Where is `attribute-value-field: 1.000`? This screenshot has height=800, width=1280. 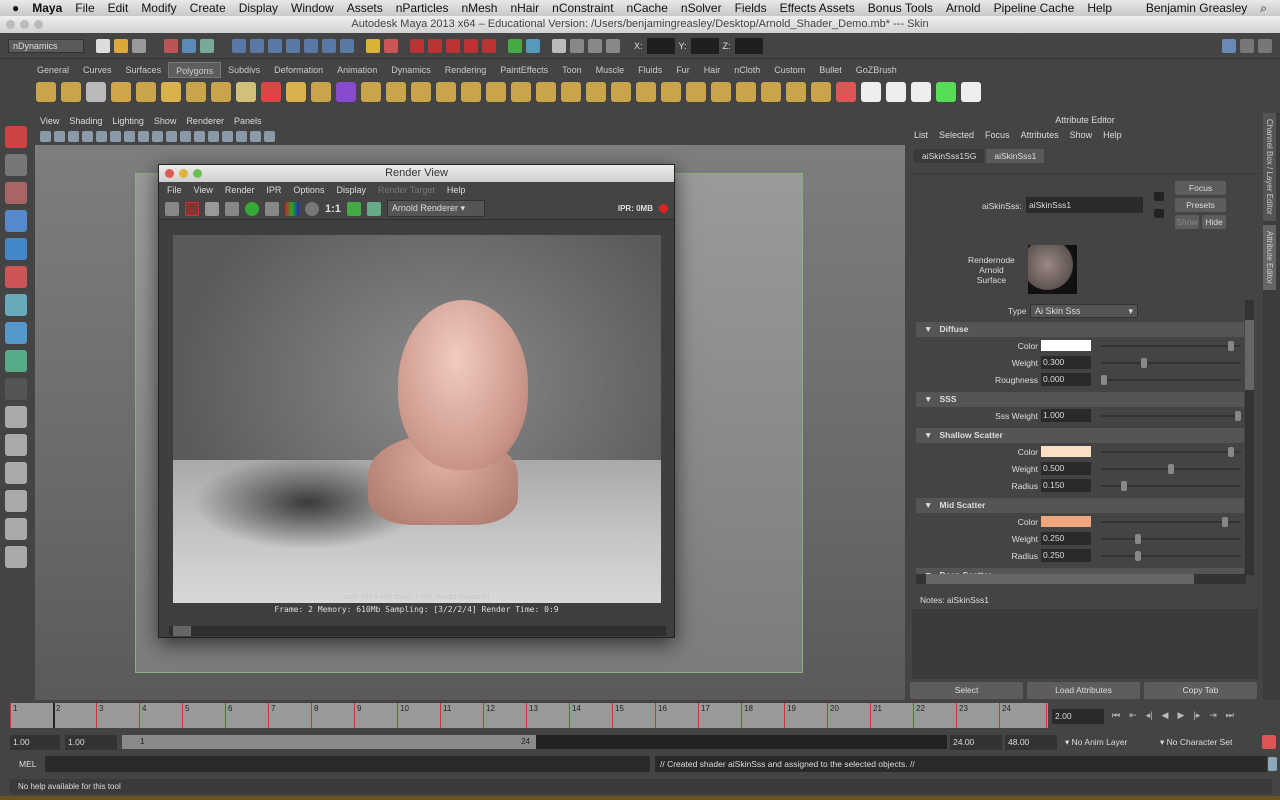 attribute-value-field: 1.000 is located at coordinates (1066, 415).